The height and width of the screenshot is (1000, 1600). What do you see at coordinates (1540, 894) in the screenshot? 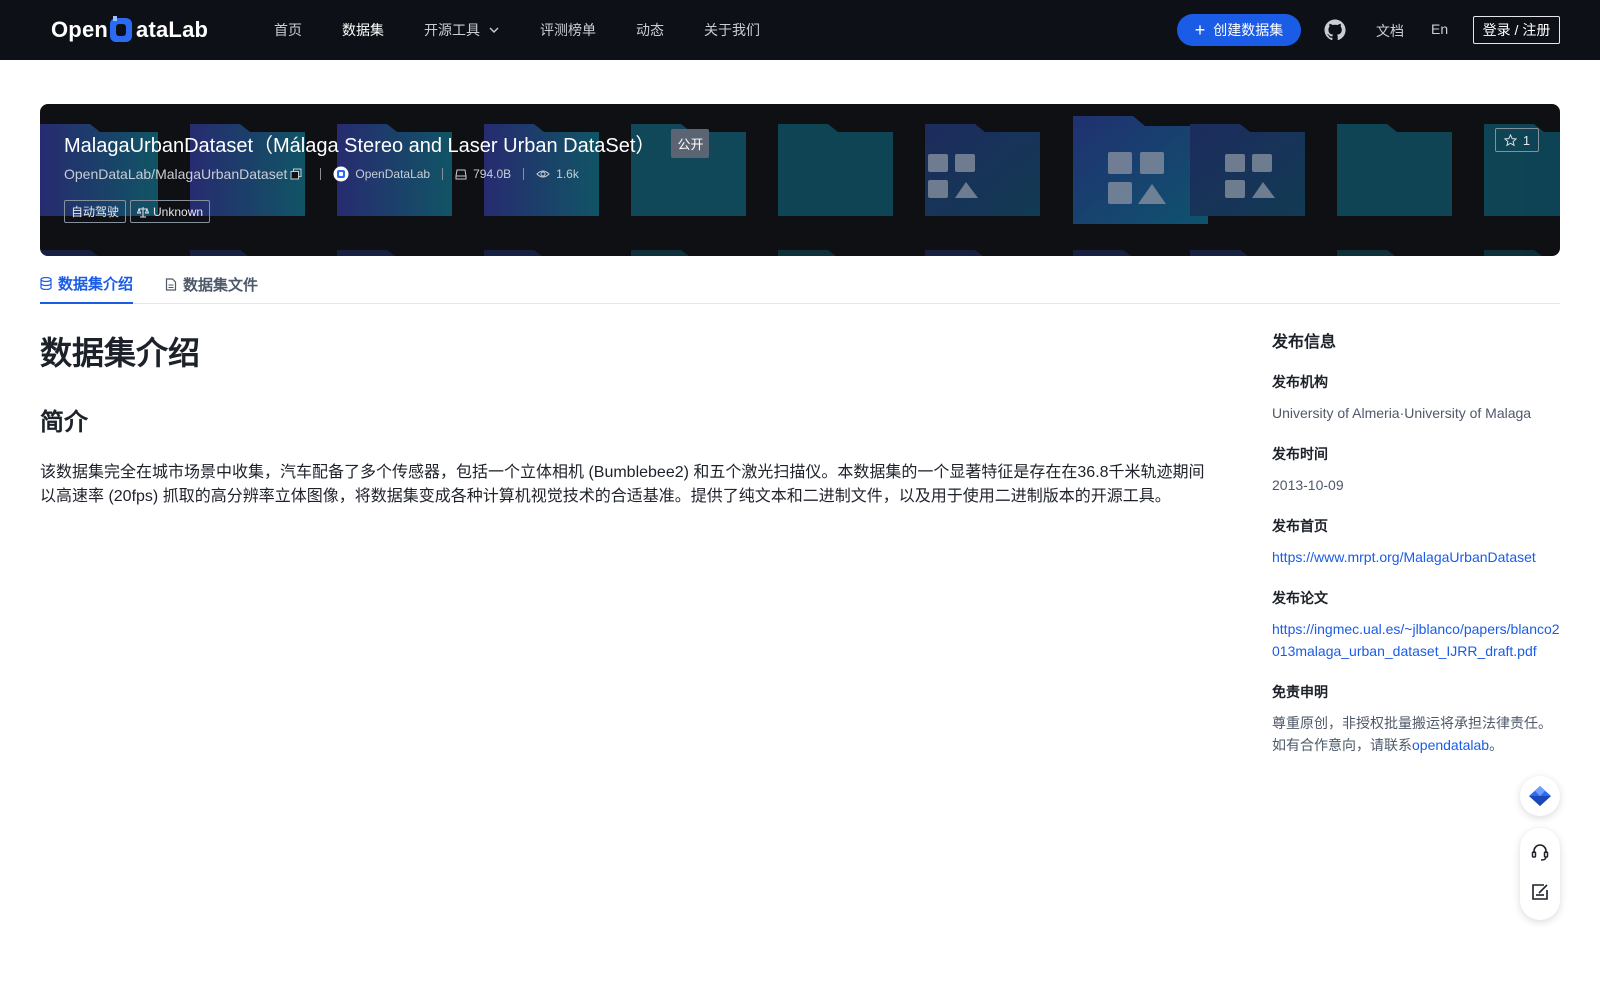
I see `feedback-edit-icon` at bounding box center [1540, 894].